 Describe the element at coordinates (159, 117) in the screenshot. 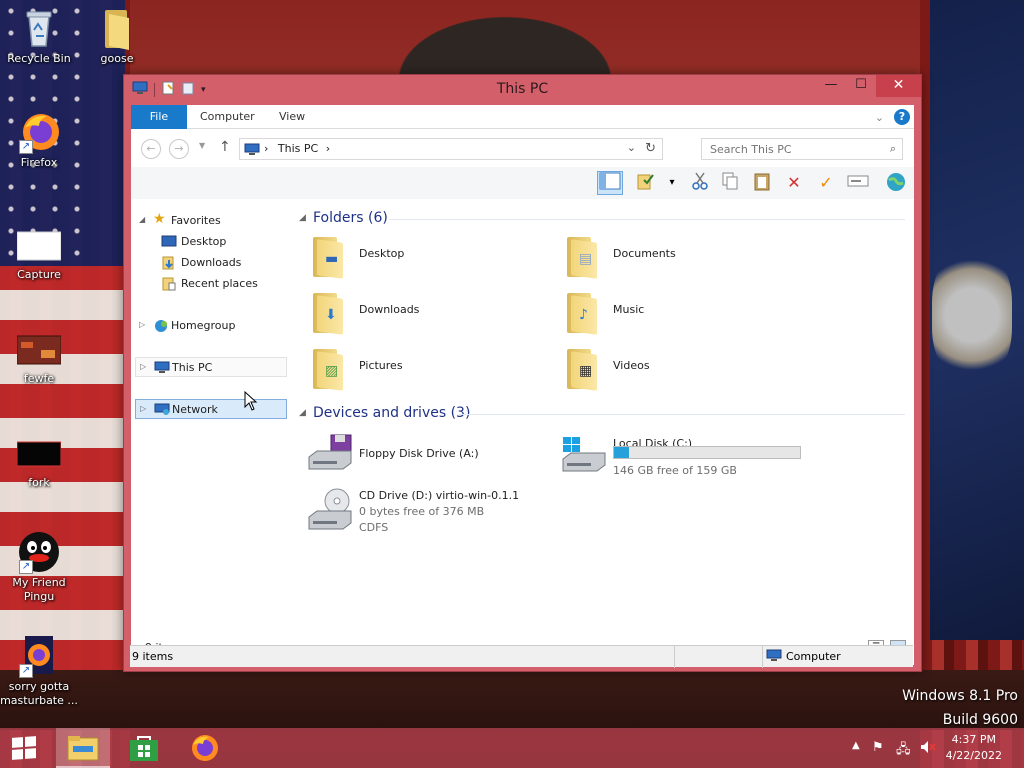

I see `tab-file: File` at that location.